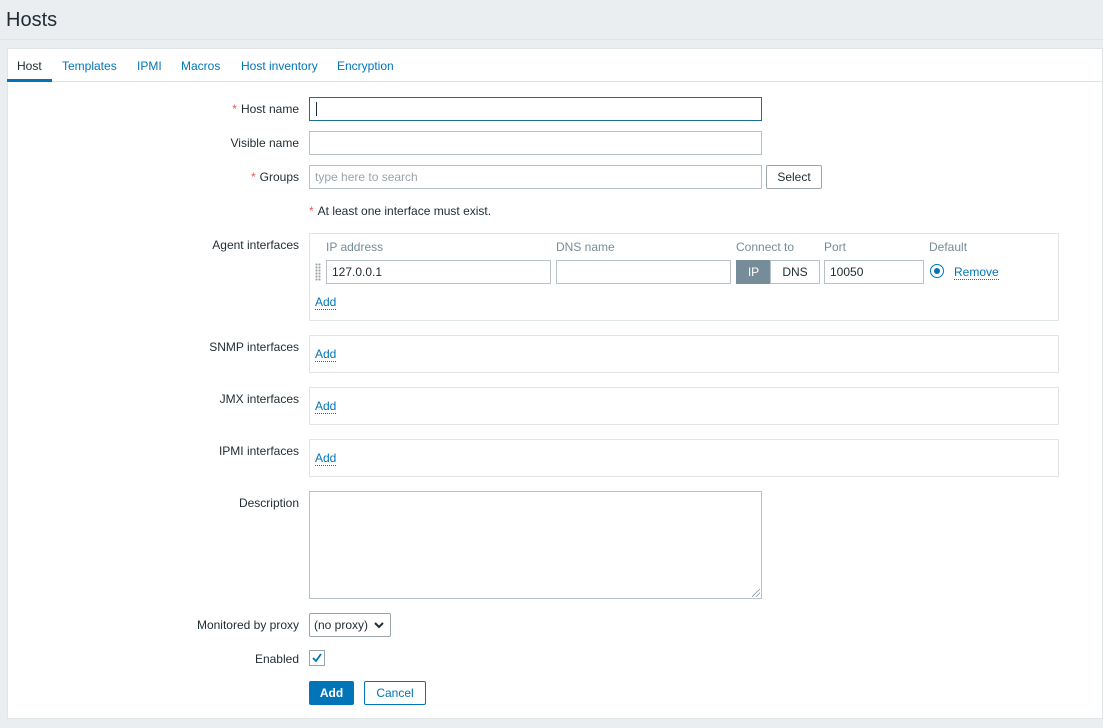  I want to click on proxy-select: (no proxy), so click(350, 625).